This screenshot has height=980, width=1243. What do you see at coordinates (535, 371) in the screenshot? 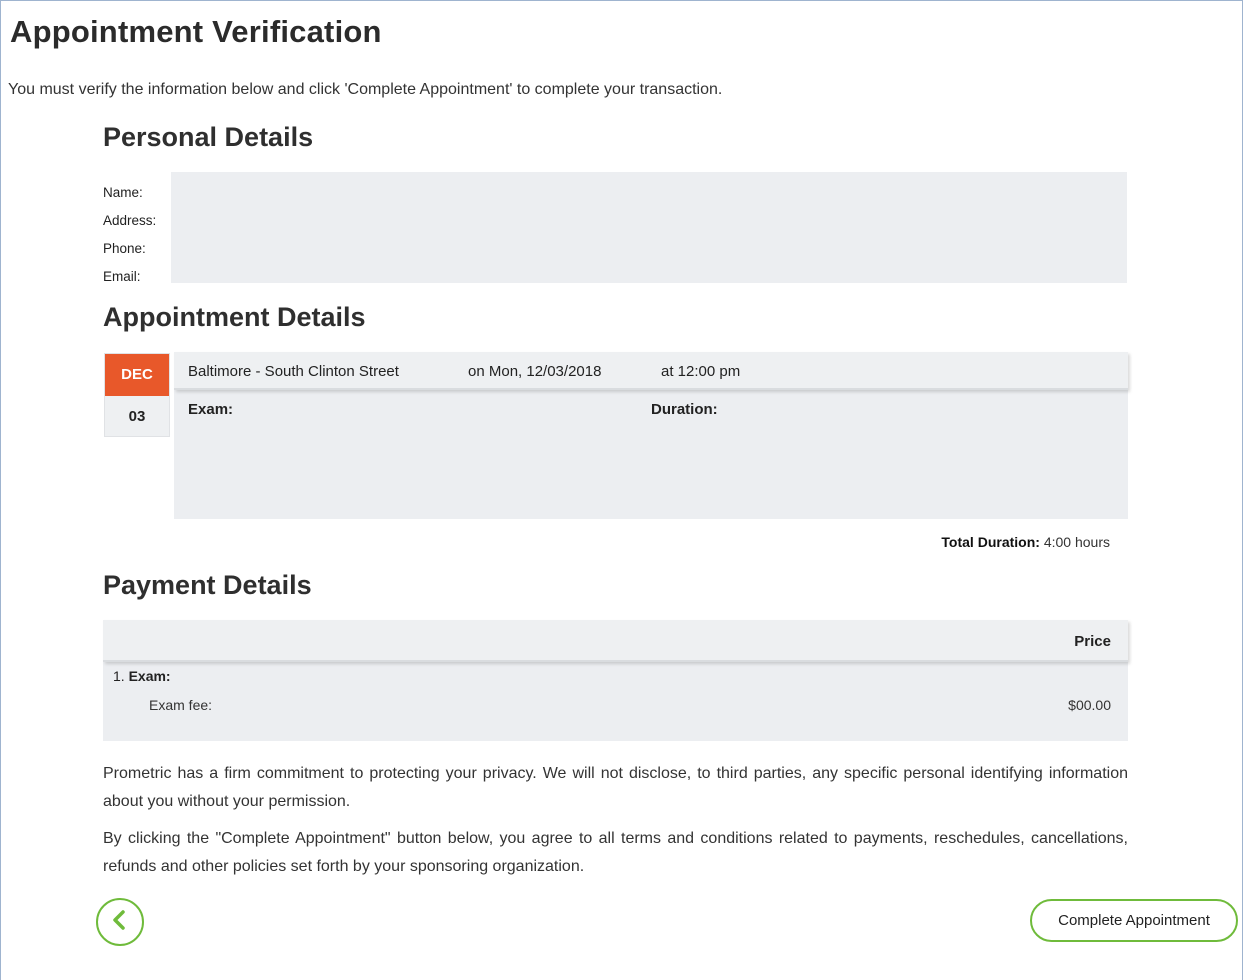
I see `appointment-date: on Mon, 12/03/2018` at bounding box center [535, 371].